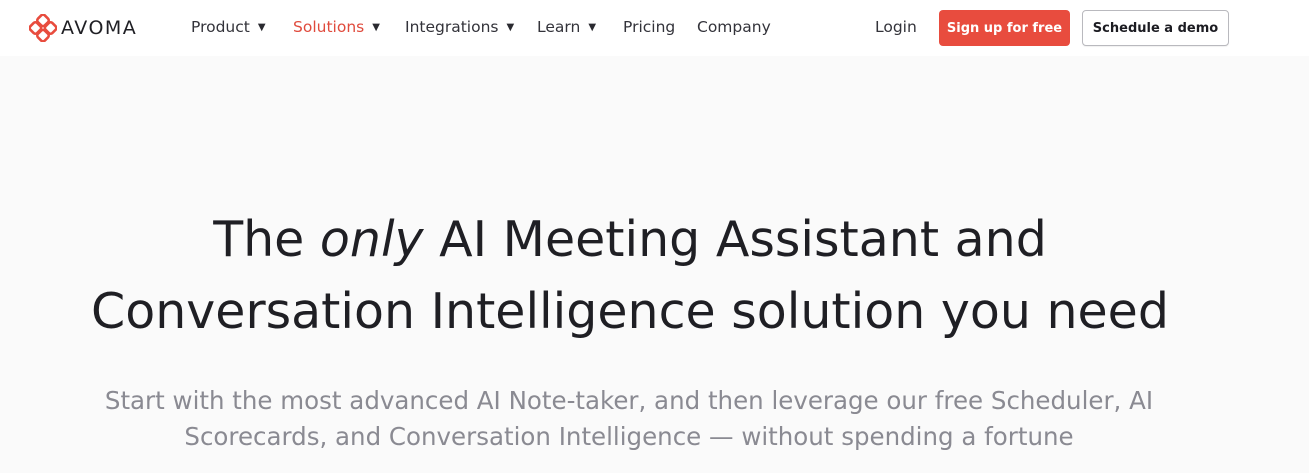 This screenshot has height=473, width=1309. Describe the element at coordinates (43, 28) in the screenshot. I see `avoma-logo-icon` at that location.